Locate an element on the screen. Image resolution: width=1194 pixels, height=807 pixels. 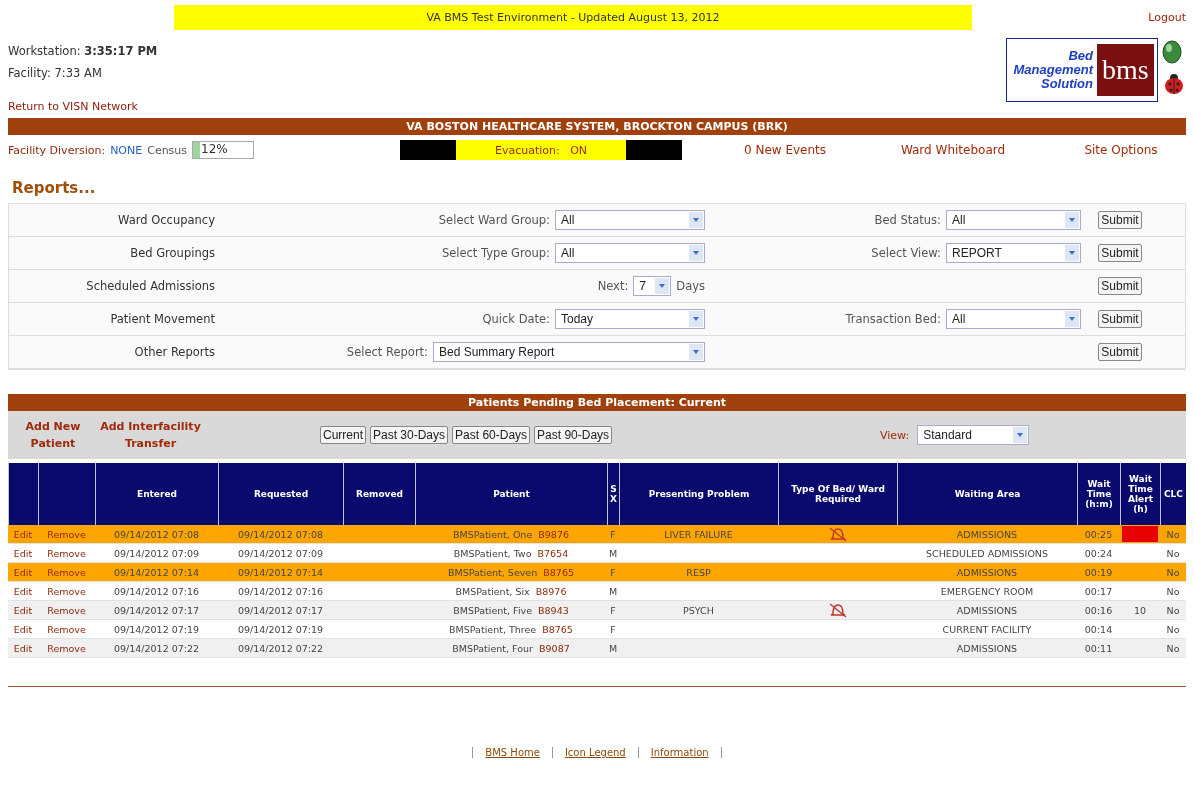
column-header: Wait Time (h:m) is located at coordinates (1099, 494).